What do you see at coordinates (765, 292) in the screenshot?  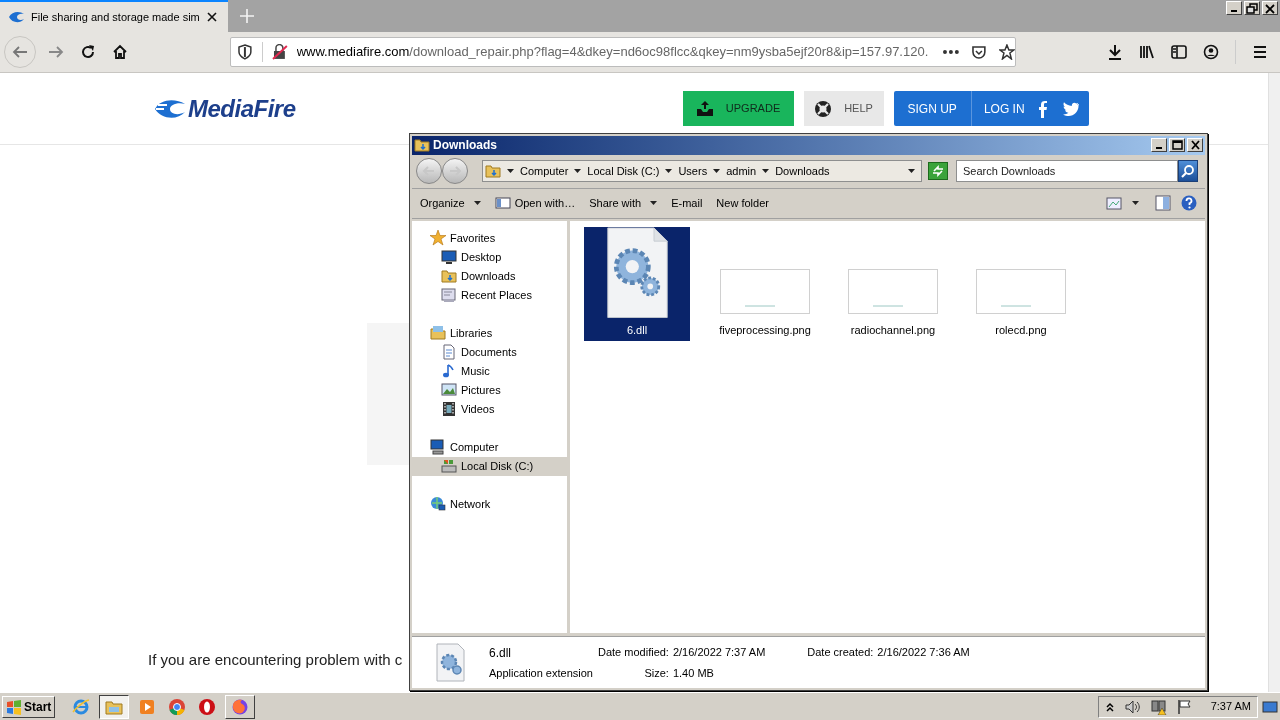 I see `image-thumbnail-icon` at bounding box center [765, 292].